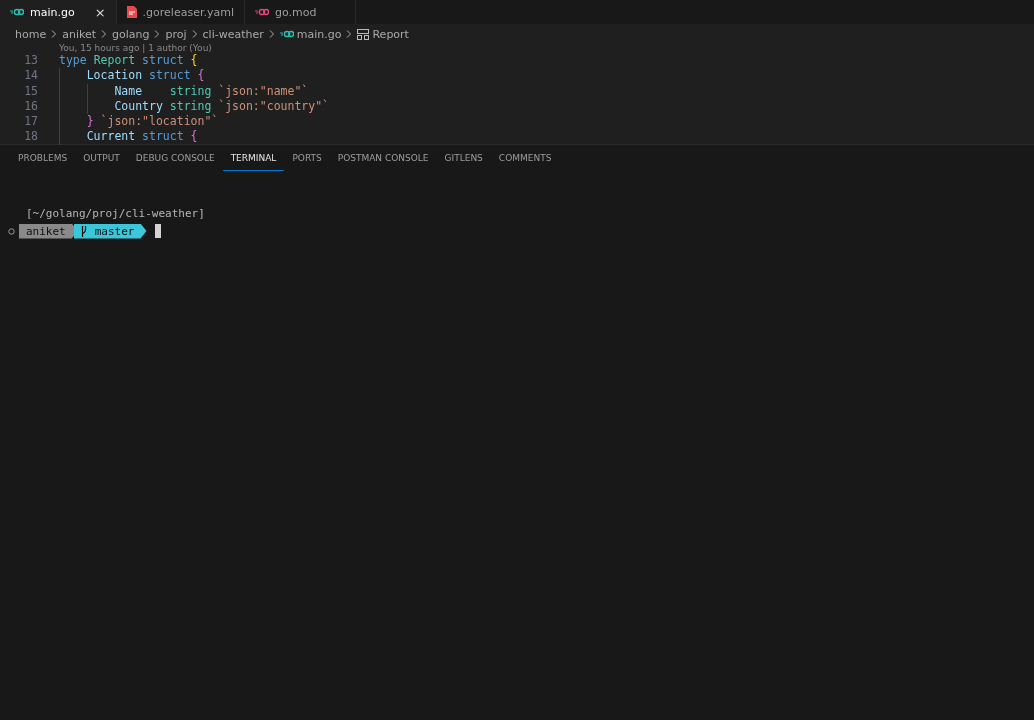 The width and height of the screenshot is (1034, 720). I want to click on code-line: Current struct {, so click(141, 136).